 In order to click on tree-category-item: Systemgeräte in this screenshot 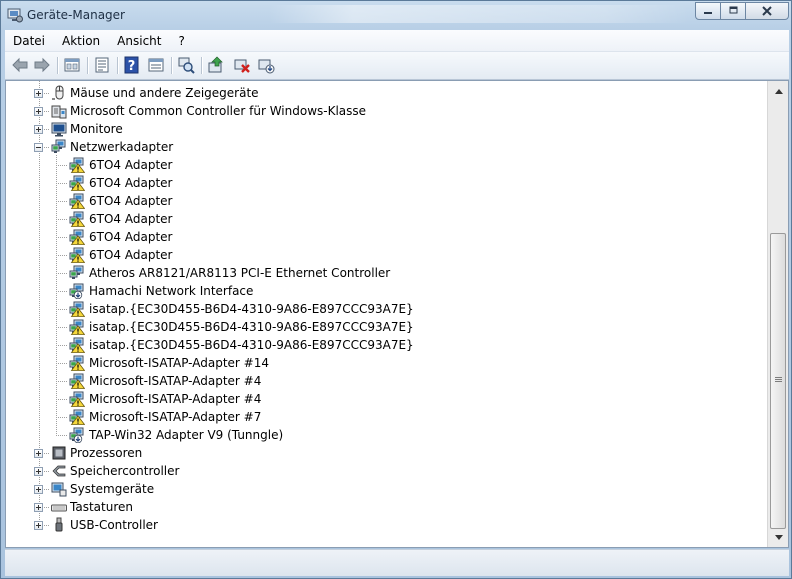, I will do `click(386, 489)`.